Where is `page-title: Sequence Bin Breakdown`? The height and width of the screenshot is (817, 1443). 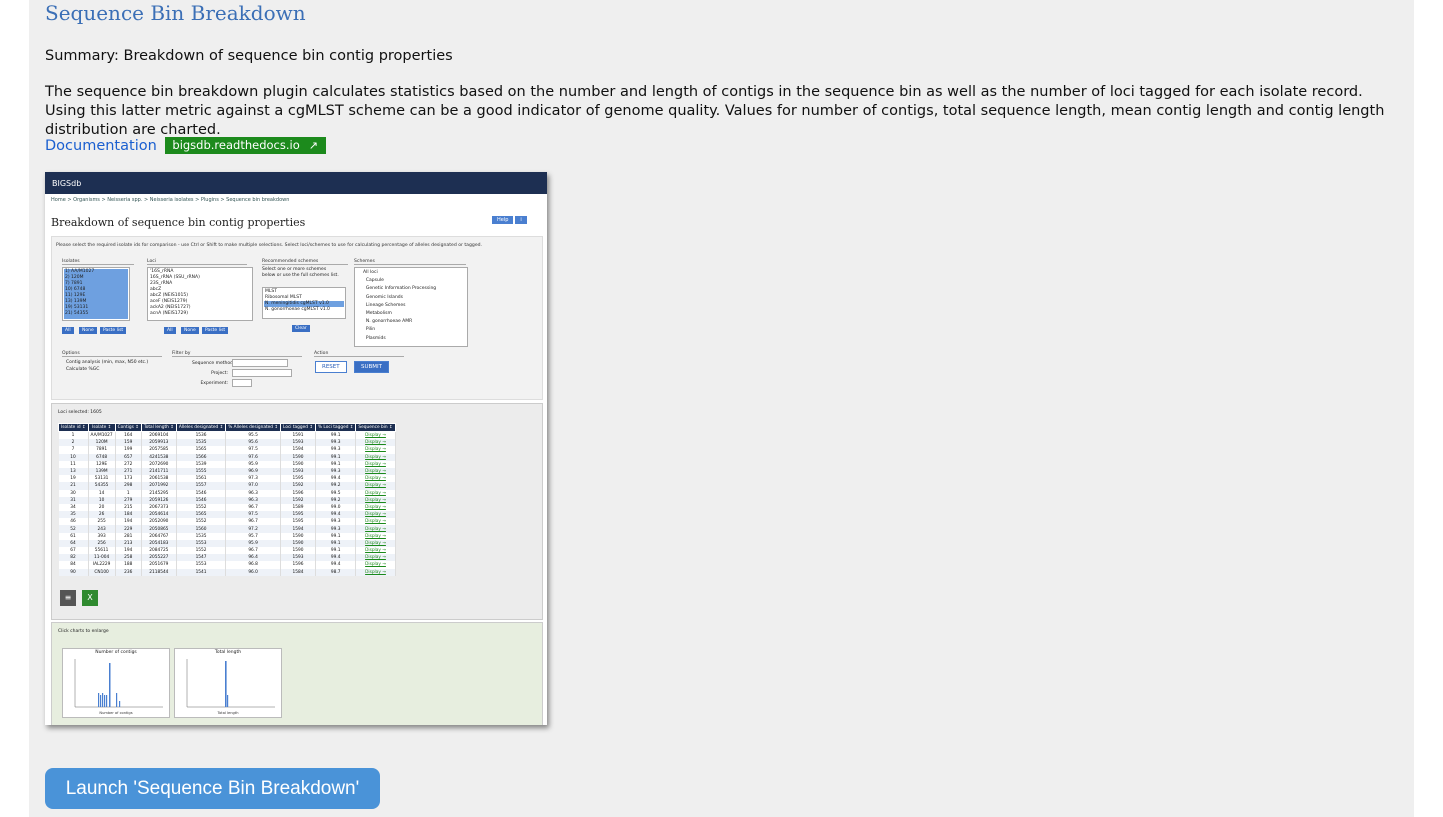 page-title: Sequence Bin Breakdown is located at coordinates (175, 13).